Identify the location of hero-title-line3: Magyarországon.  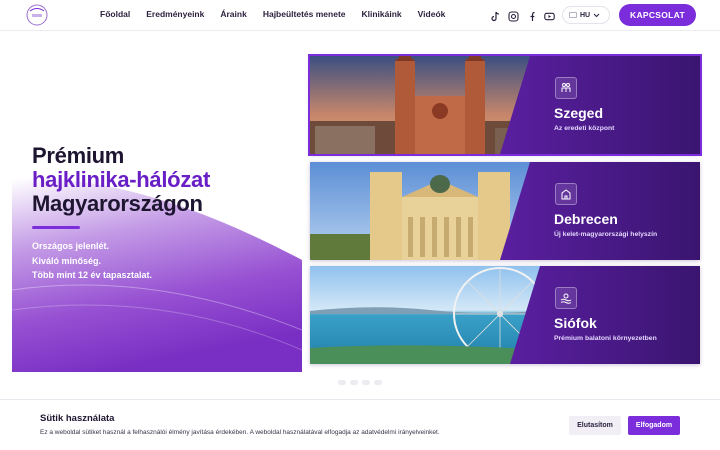
(117, 203).